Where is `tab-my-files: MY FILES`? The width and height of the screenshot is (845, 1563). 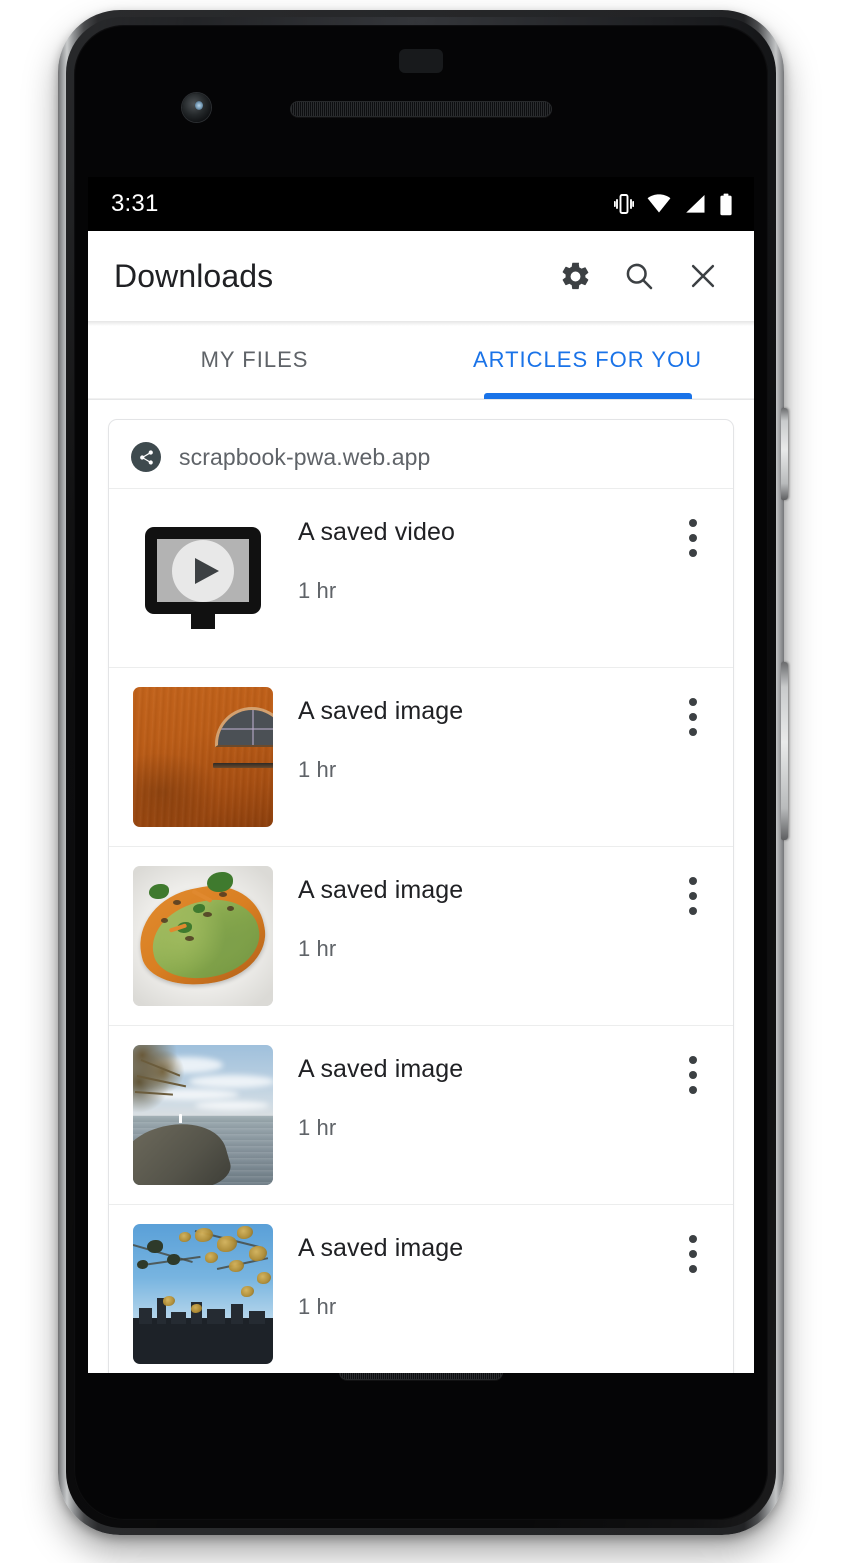
tab-my-files: MY FILES is located at coordinates (254, 360).